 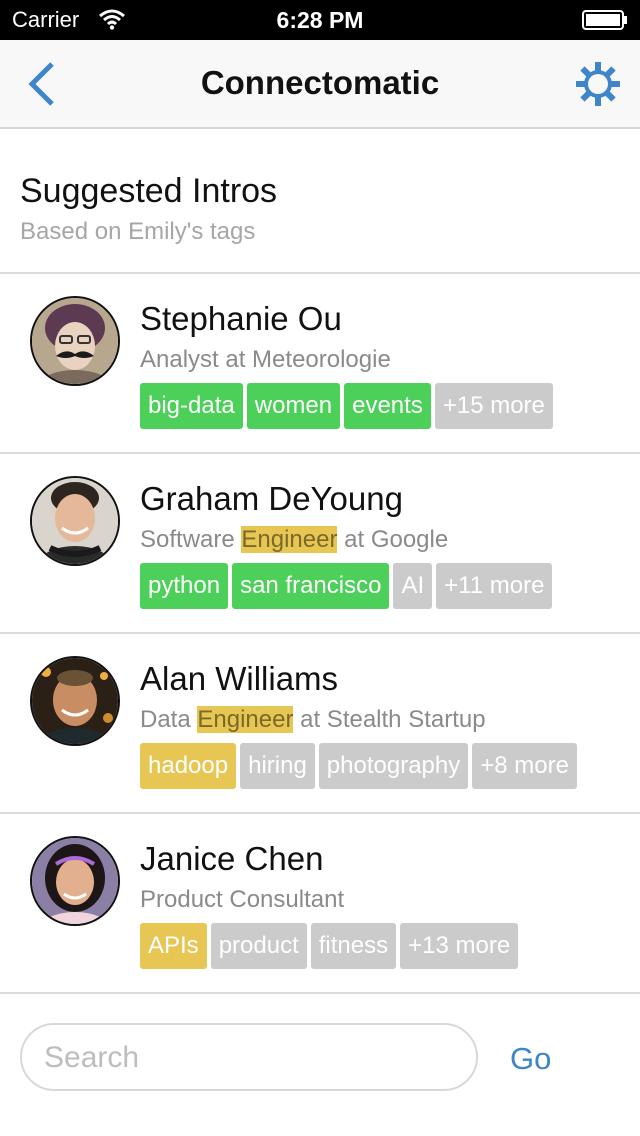 I want to click on contact-name: Stephanie Ou, so click(x=241, y=318).